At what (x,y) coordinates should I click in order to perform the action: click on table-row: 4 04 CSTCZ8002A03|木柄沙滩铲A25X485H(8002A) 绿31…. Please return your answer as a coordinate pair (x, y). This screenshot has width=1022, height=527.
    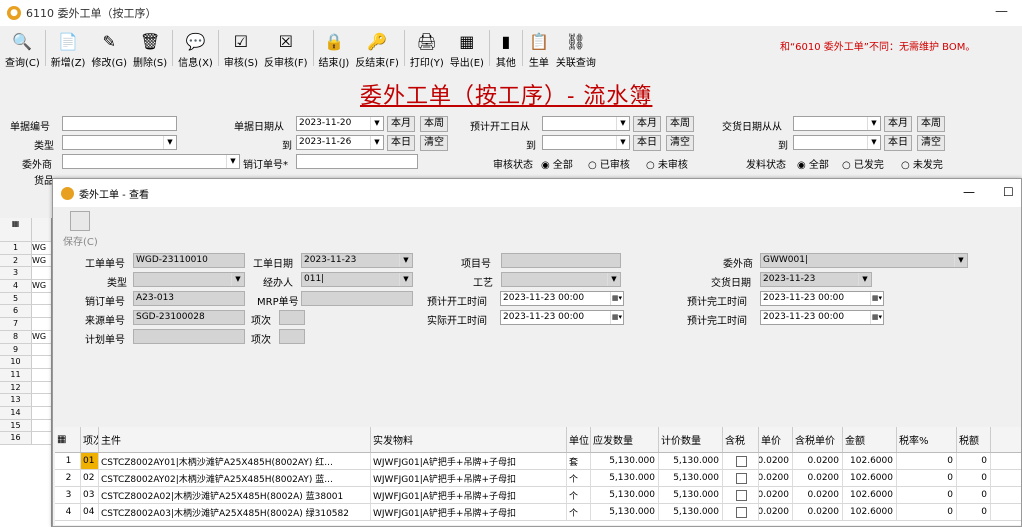
    Looking at the image, I should click on (538, 512).